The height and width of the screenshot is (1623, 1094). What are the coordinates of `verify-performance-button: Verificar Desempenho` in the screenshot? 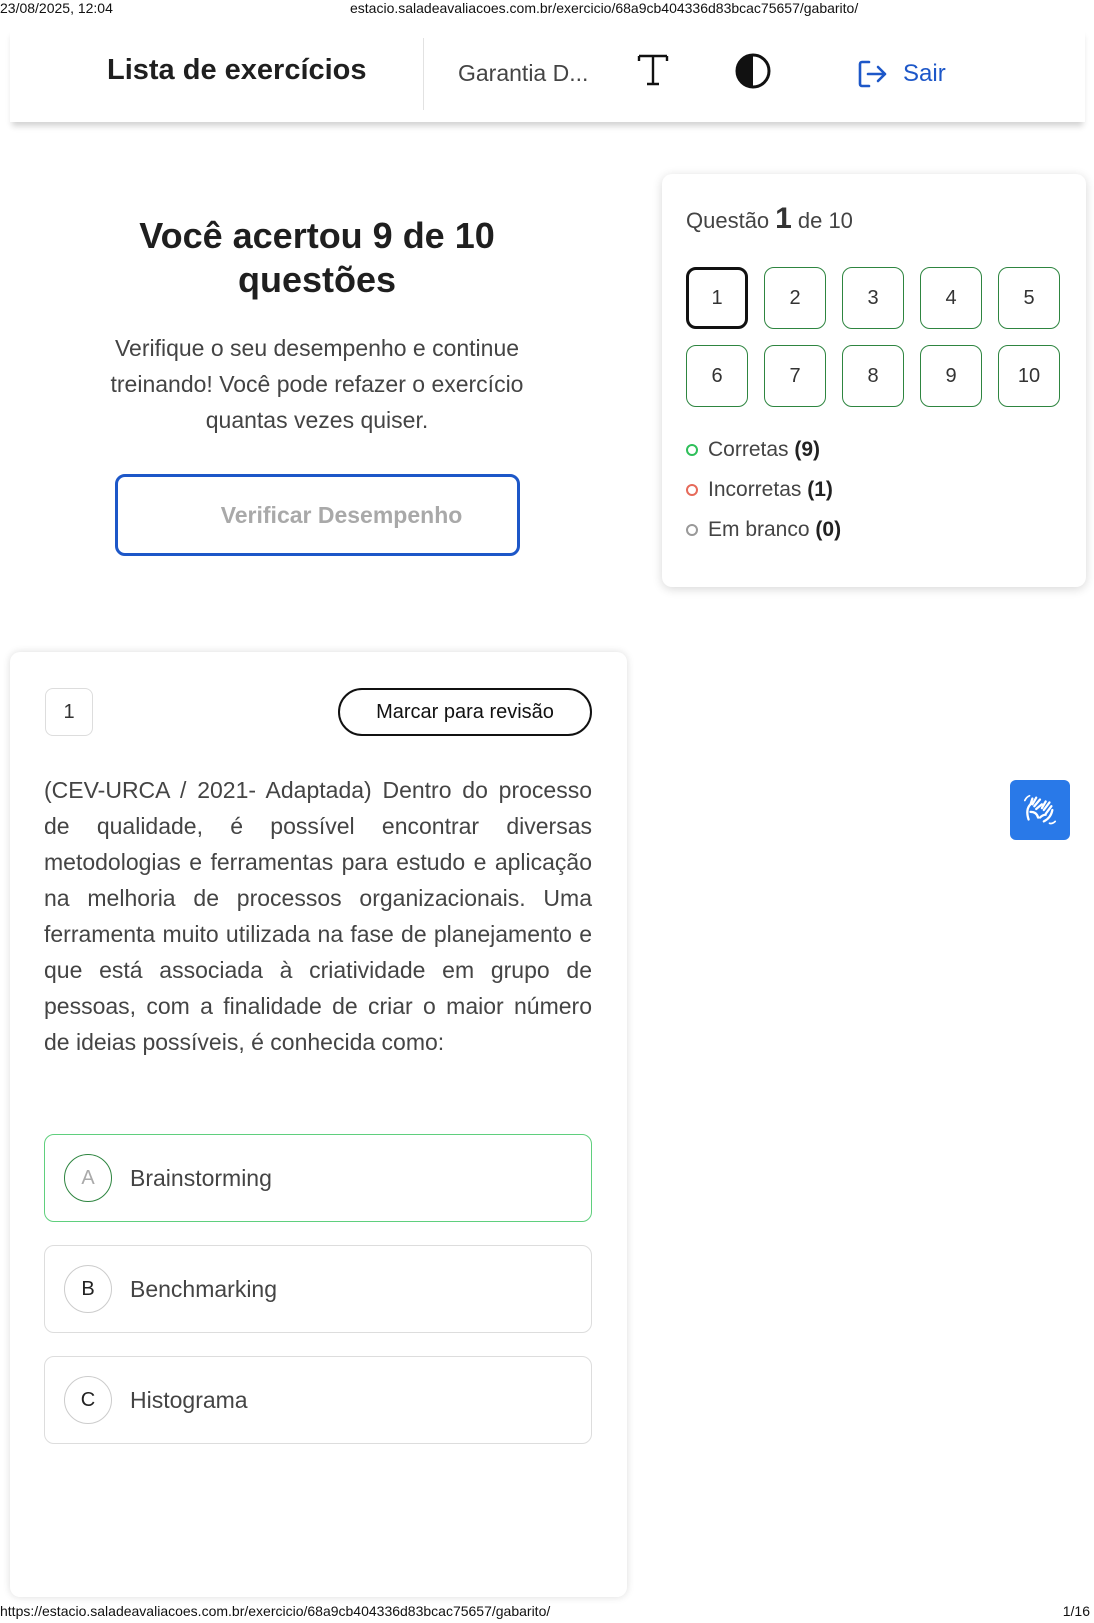 It's located at (317, 515).